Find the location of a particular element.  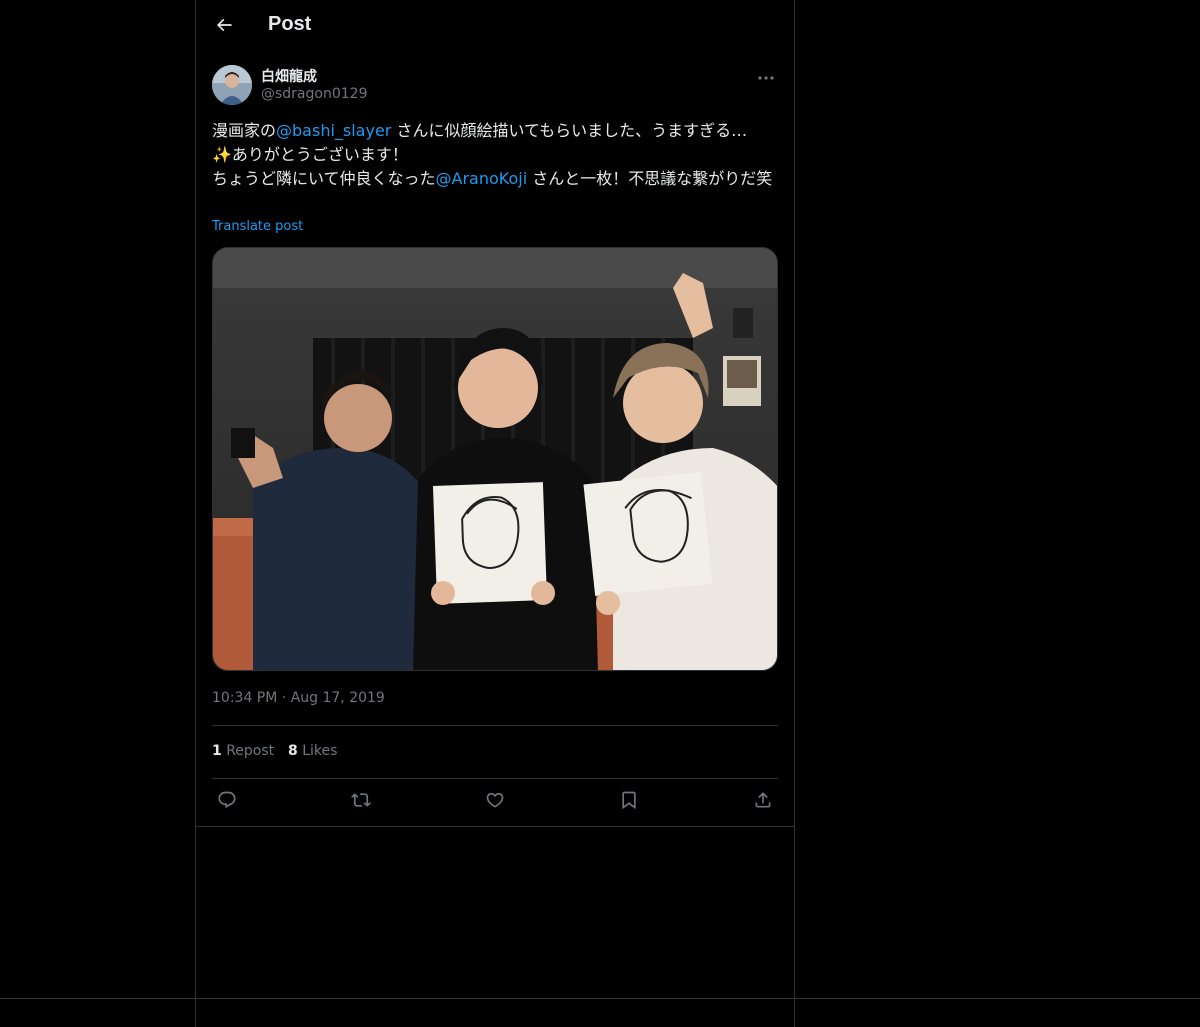

like-button is located at coordinates (495, 802).